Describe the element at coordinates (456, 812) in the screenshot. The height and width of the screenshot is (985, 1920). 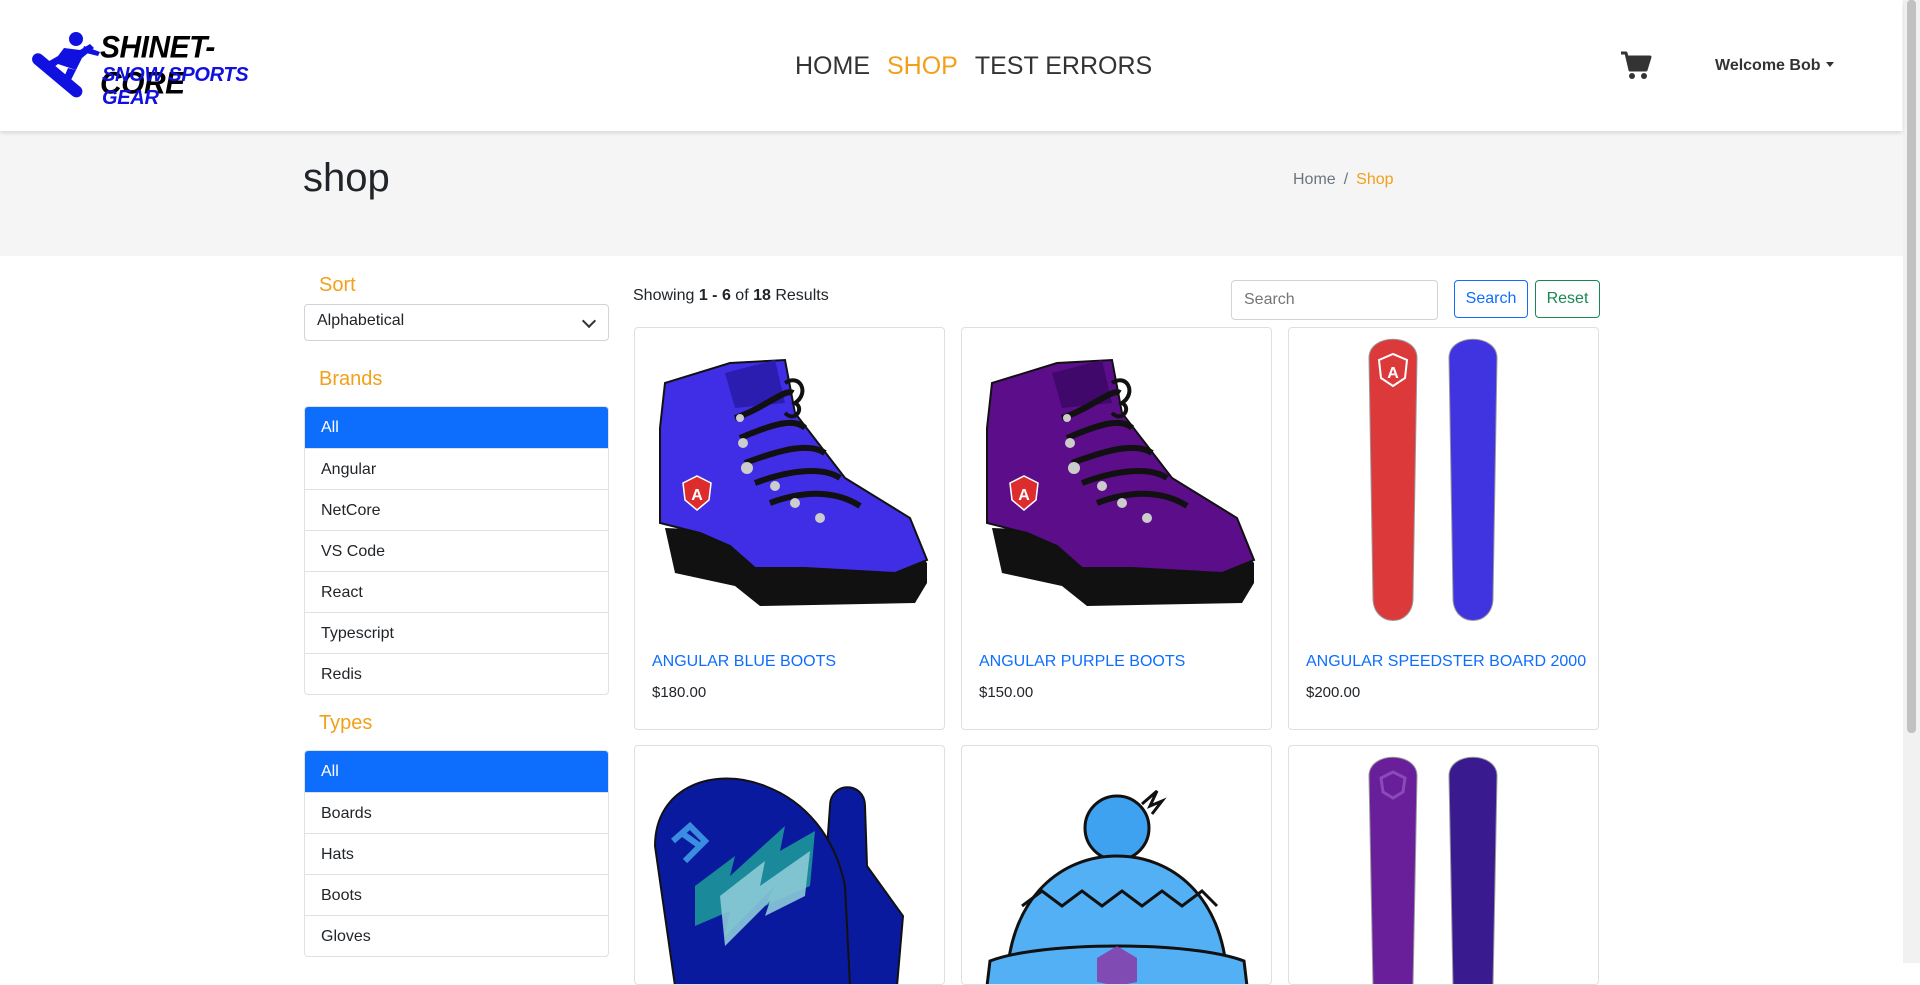
I see `type-item-boards: Boards` at that location.